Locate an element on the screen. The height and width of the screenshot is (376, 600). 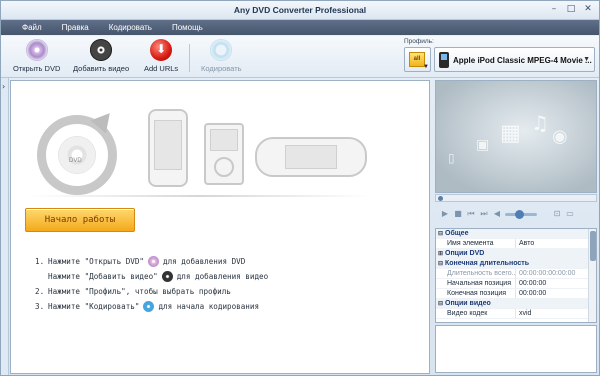
profile-category-button: all ▼ is located at coordinates (417, 59).